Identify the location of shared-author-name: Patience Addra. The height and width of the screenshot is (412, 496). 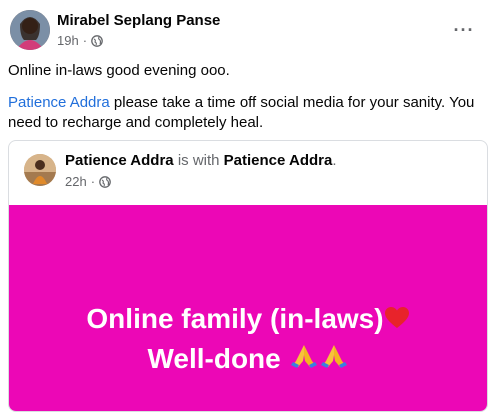
(119, 160).